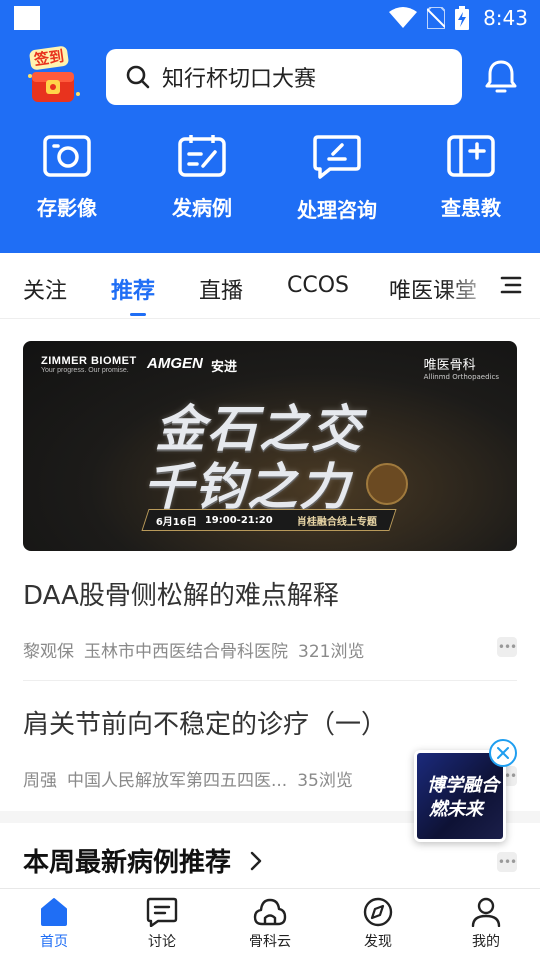 The height and width of the screenshot is (960, 540). What do you see at coordinates (238, 520) in the screenshot?
I see `event-time: 19:00-21:20` at bounding box center [238, 520].